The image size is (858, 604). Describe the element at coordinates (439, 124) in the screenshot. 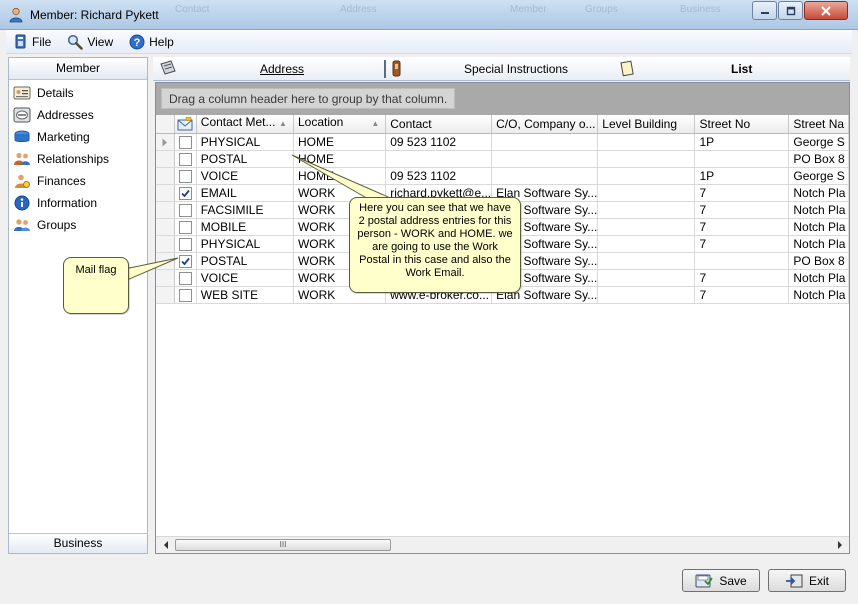

I see `column-header: Contact` at that location.